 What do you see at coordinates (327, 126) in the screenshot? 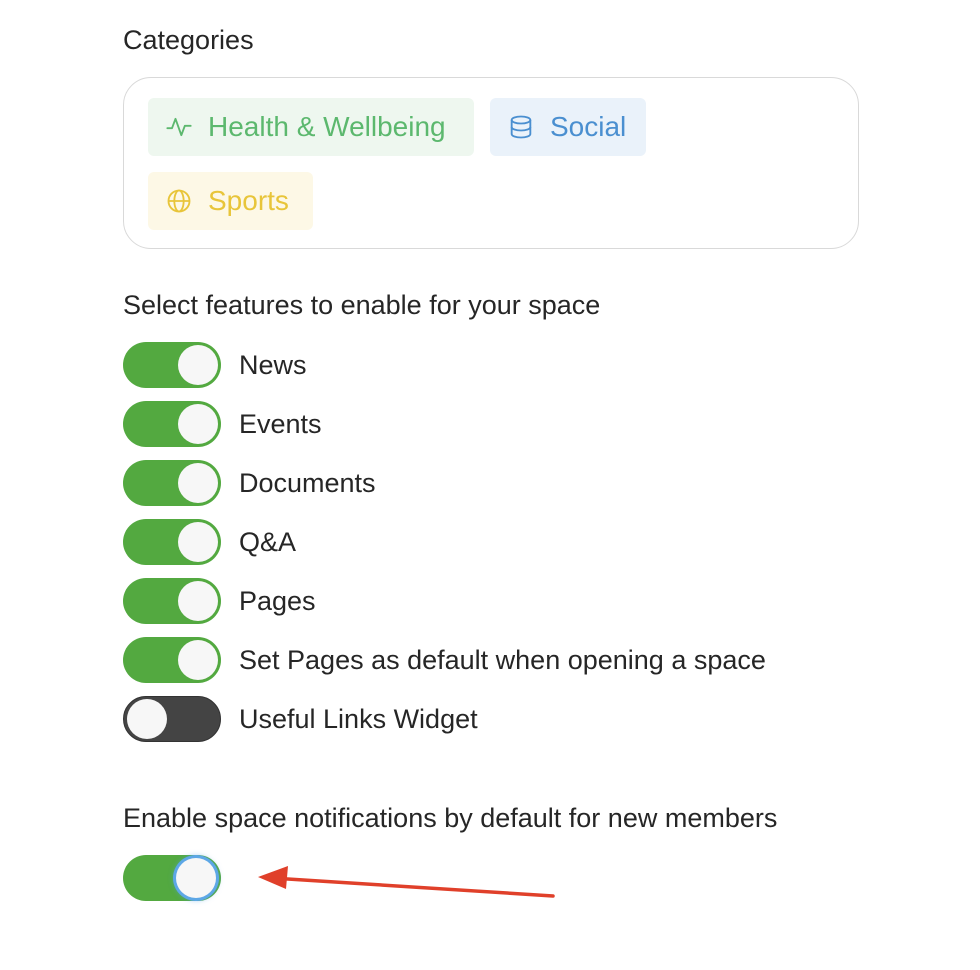
I see `category-chip-label: Health & Wellbeing` at bounding box center [327, 126].